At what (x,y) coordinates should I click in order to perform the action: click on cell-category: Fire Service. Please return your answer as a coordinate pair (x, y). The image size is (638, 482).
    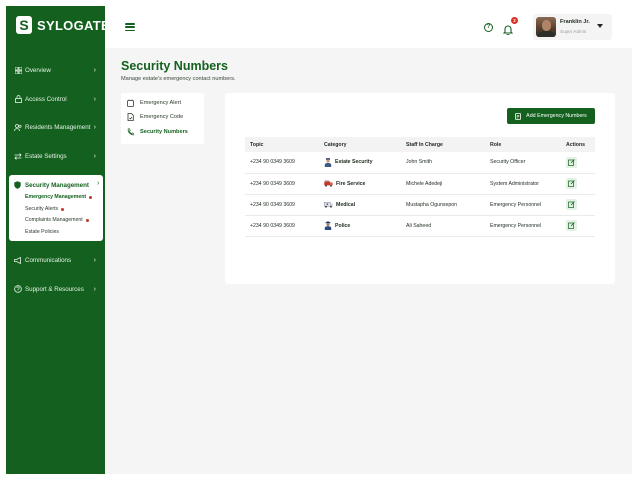
    Looking at the image, I should click on (360, 183).